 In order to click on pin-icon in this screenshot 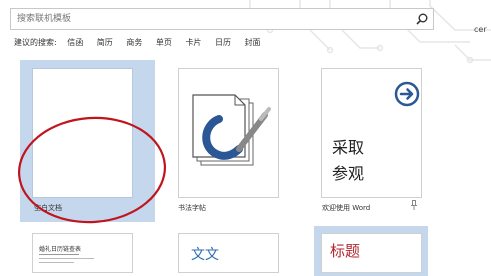, I will do `click(414, 205)`.